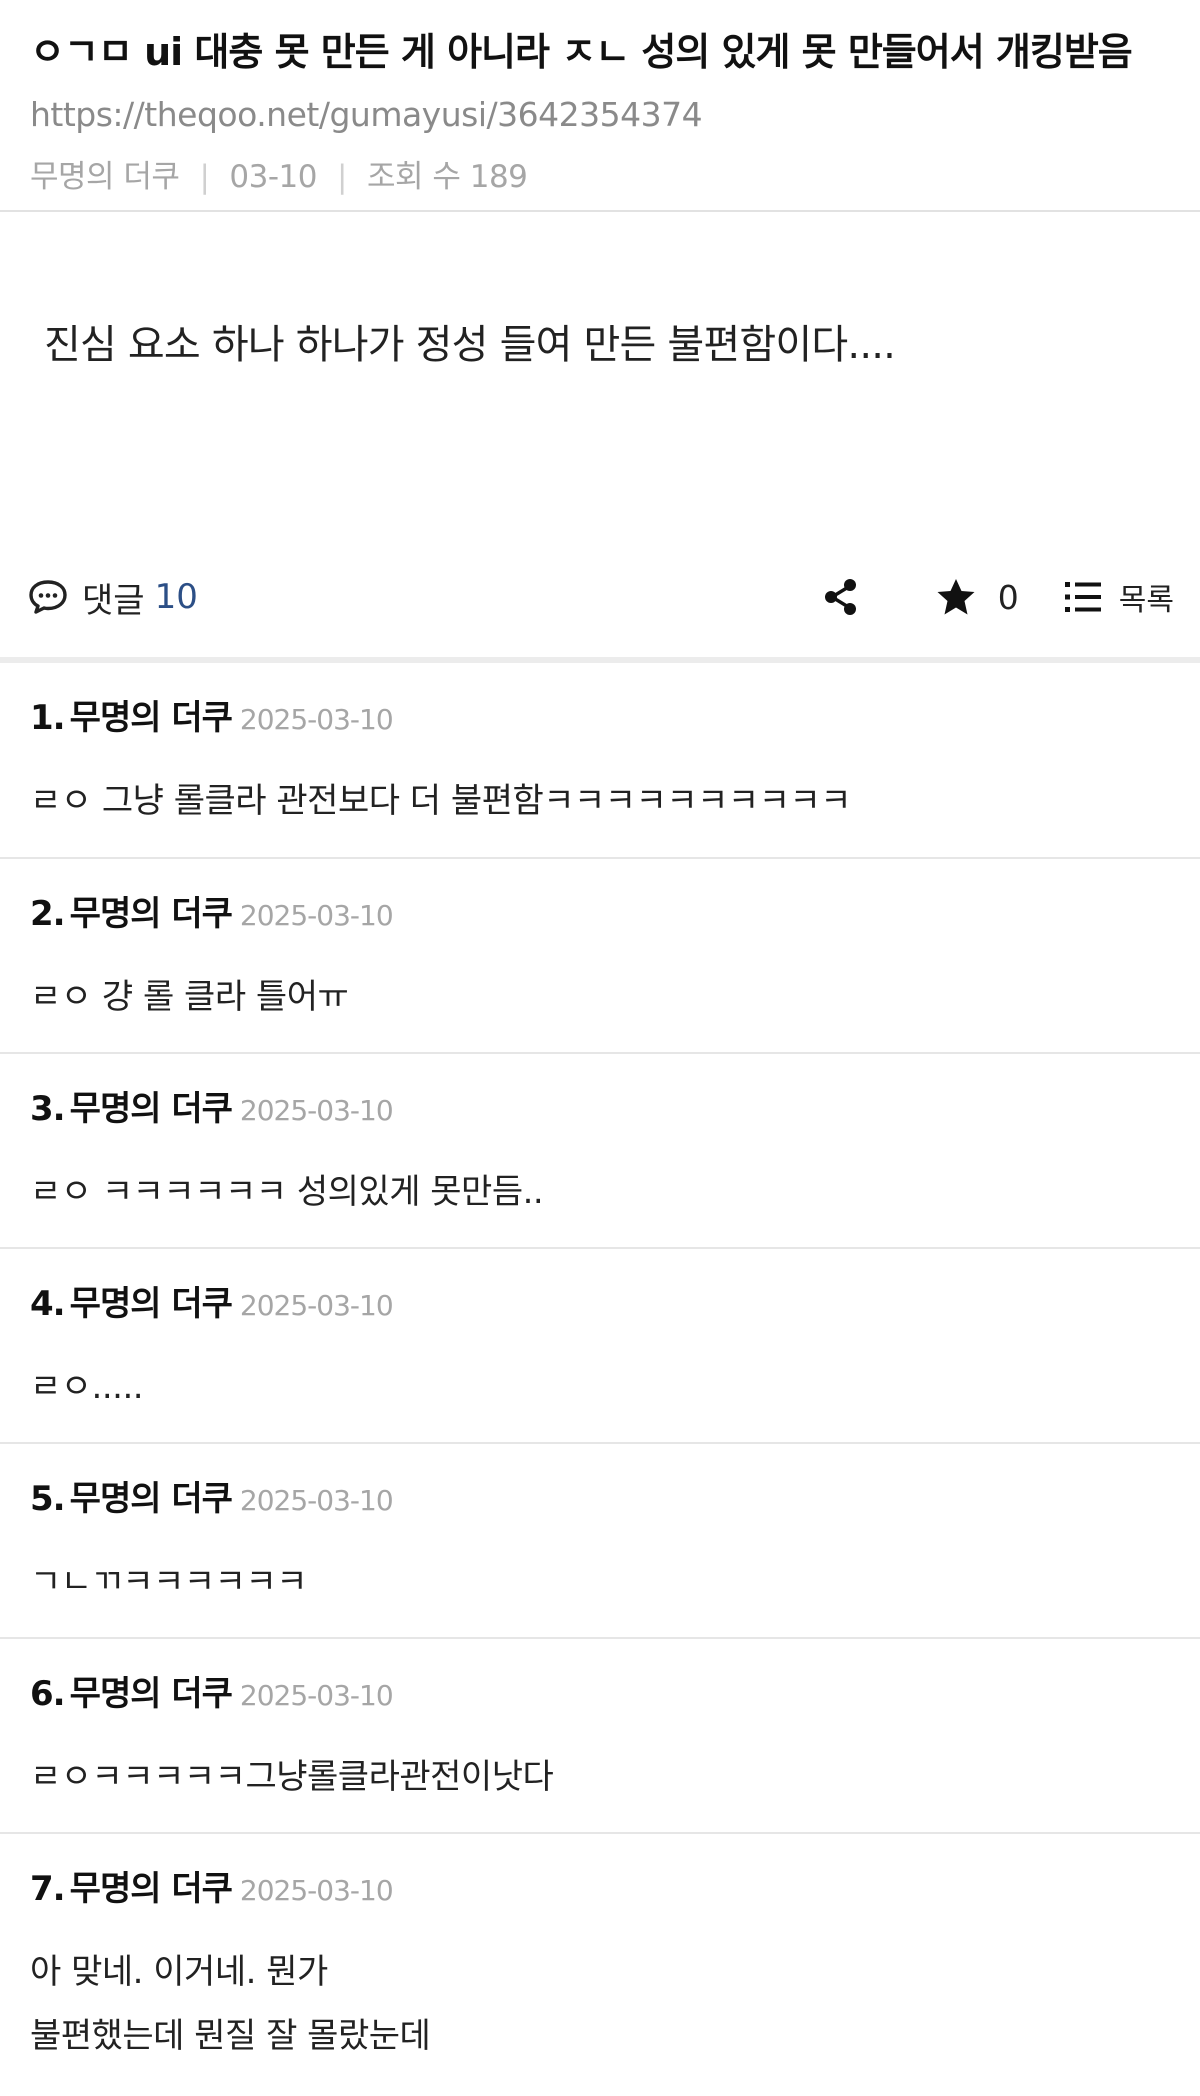 The width and height of the screenshot is (1200, 2096). What do you see at coordinates (600, 1541) in the screenshot?
I see `comment-item: 5. 무명의 더쿠 2025-03-10 ㄱㄴㄲㅋㅋㅋㅋㅋㅋ` at bounding box center [600, 1541].